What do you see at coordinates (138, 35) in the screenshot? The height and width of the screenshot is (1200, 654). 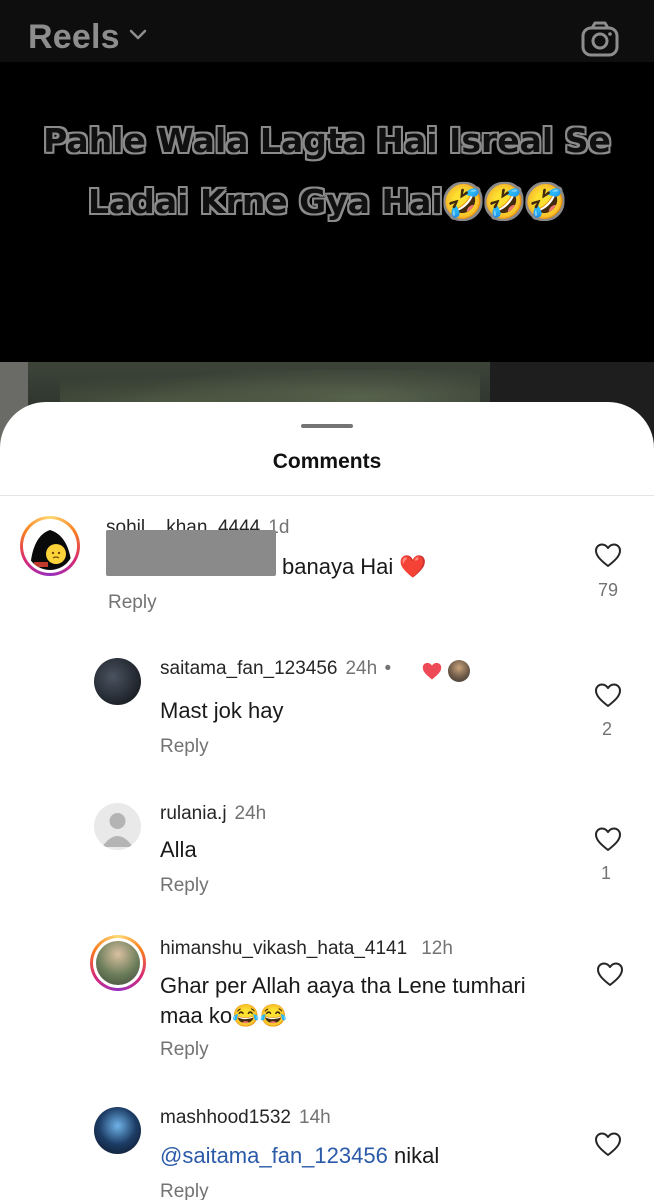 I see `chevron-down-icon` at bounding box center [138, 35].